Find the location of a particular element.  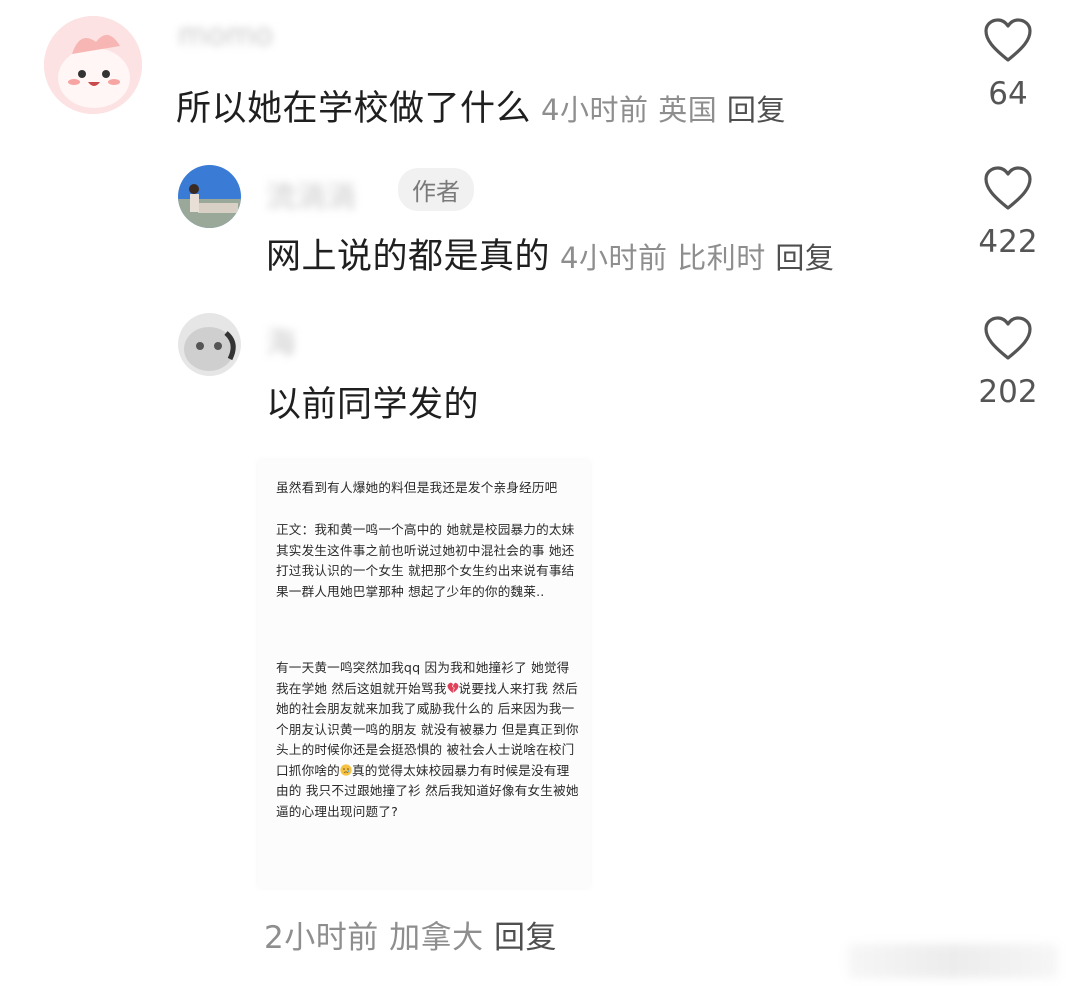

avatar-pink-character-icon is located at coordinates (93, 65).